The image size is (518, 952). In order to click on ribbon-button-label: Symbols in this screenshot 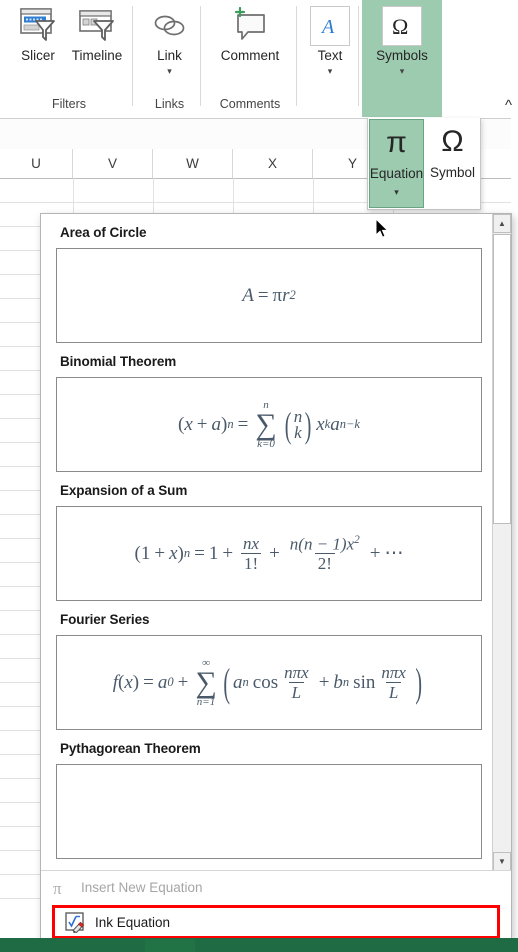, I will do `click(402, 55)`.